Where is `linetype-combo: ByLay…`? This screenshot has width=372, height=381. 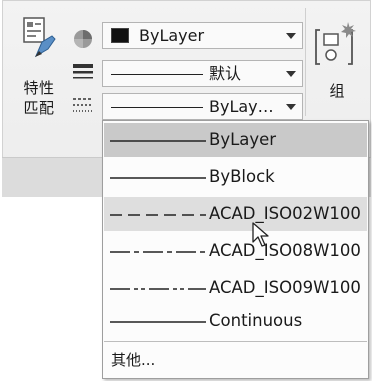
linetype-combo: ByLay… is located at coordinates (202, 106).